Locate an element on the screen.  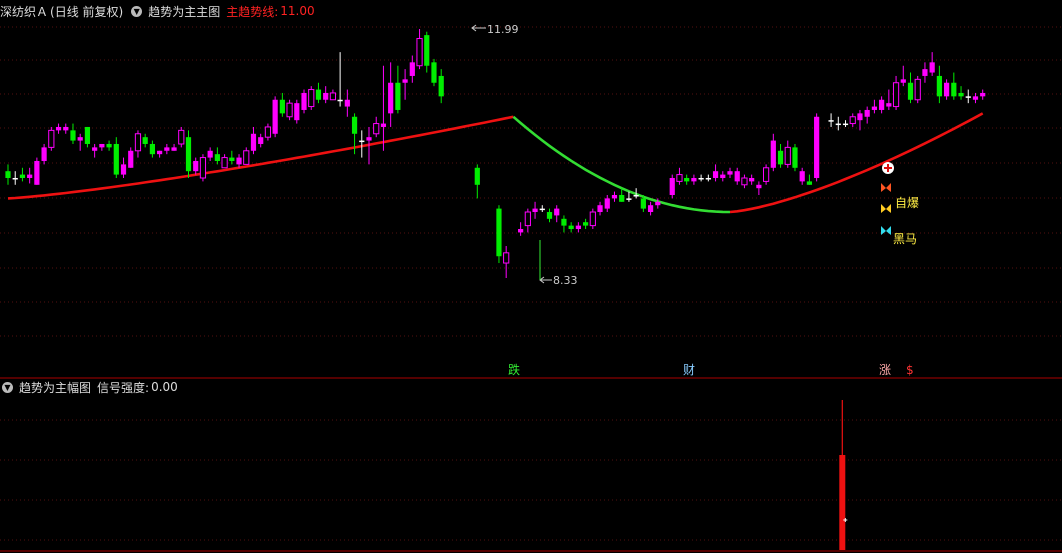
low-arrow is located at coordinates (545, 280).